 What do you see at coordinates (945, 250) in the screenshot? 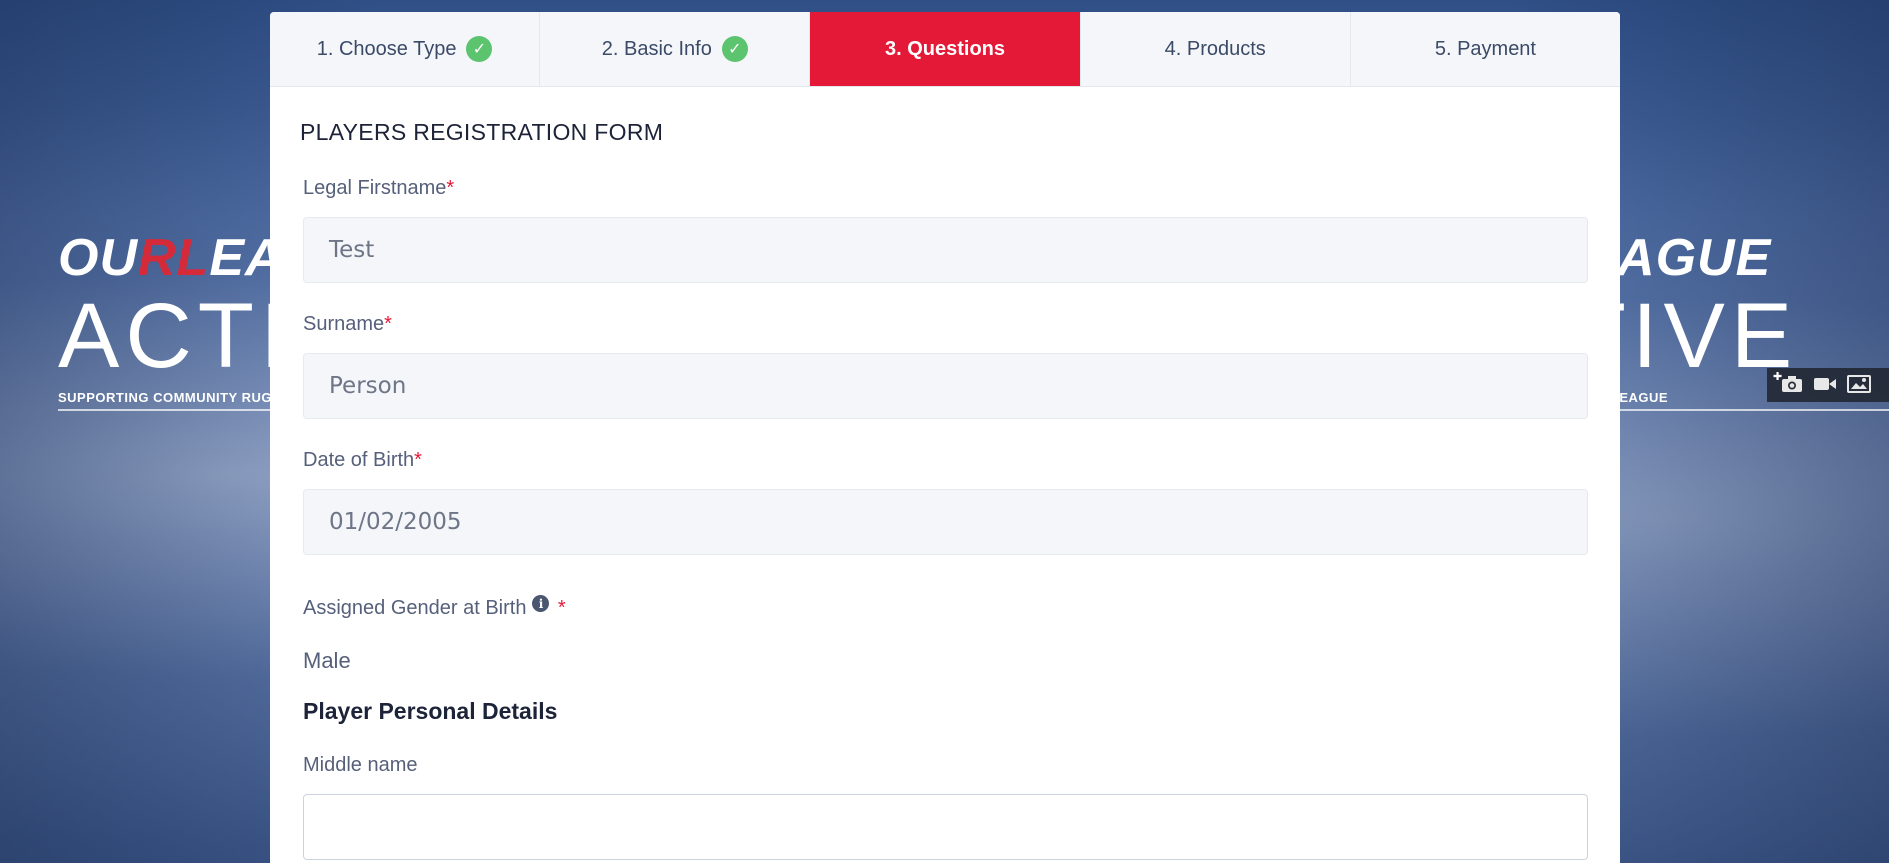
I see `legal-firstname-input: Test` at bounding box center [945, 250].